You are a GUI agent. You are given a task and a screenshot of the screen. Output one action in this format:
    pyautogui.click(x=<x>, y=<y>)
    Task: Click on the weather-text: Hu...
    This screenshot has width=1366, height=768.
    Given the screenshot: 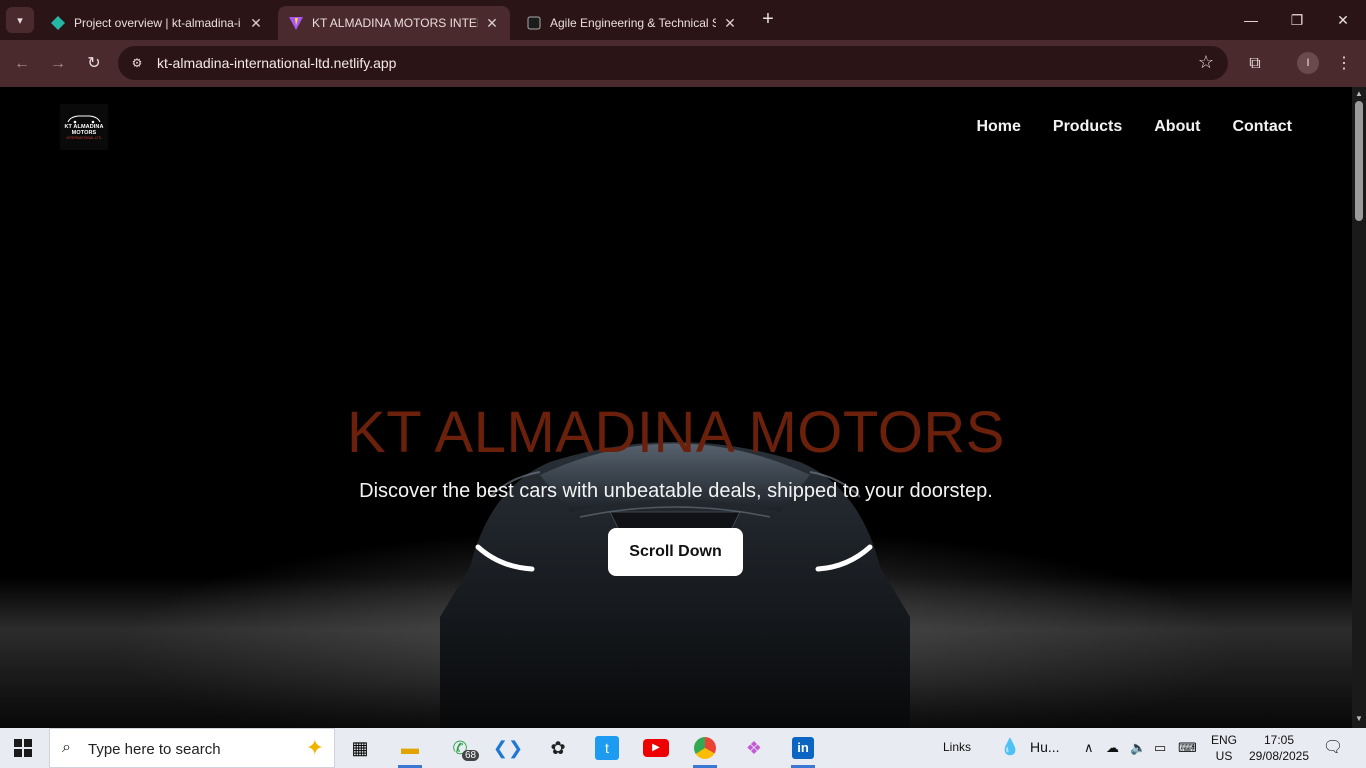 What is the action you would take?
    pyautogui.click(x=1045, y=747)
    